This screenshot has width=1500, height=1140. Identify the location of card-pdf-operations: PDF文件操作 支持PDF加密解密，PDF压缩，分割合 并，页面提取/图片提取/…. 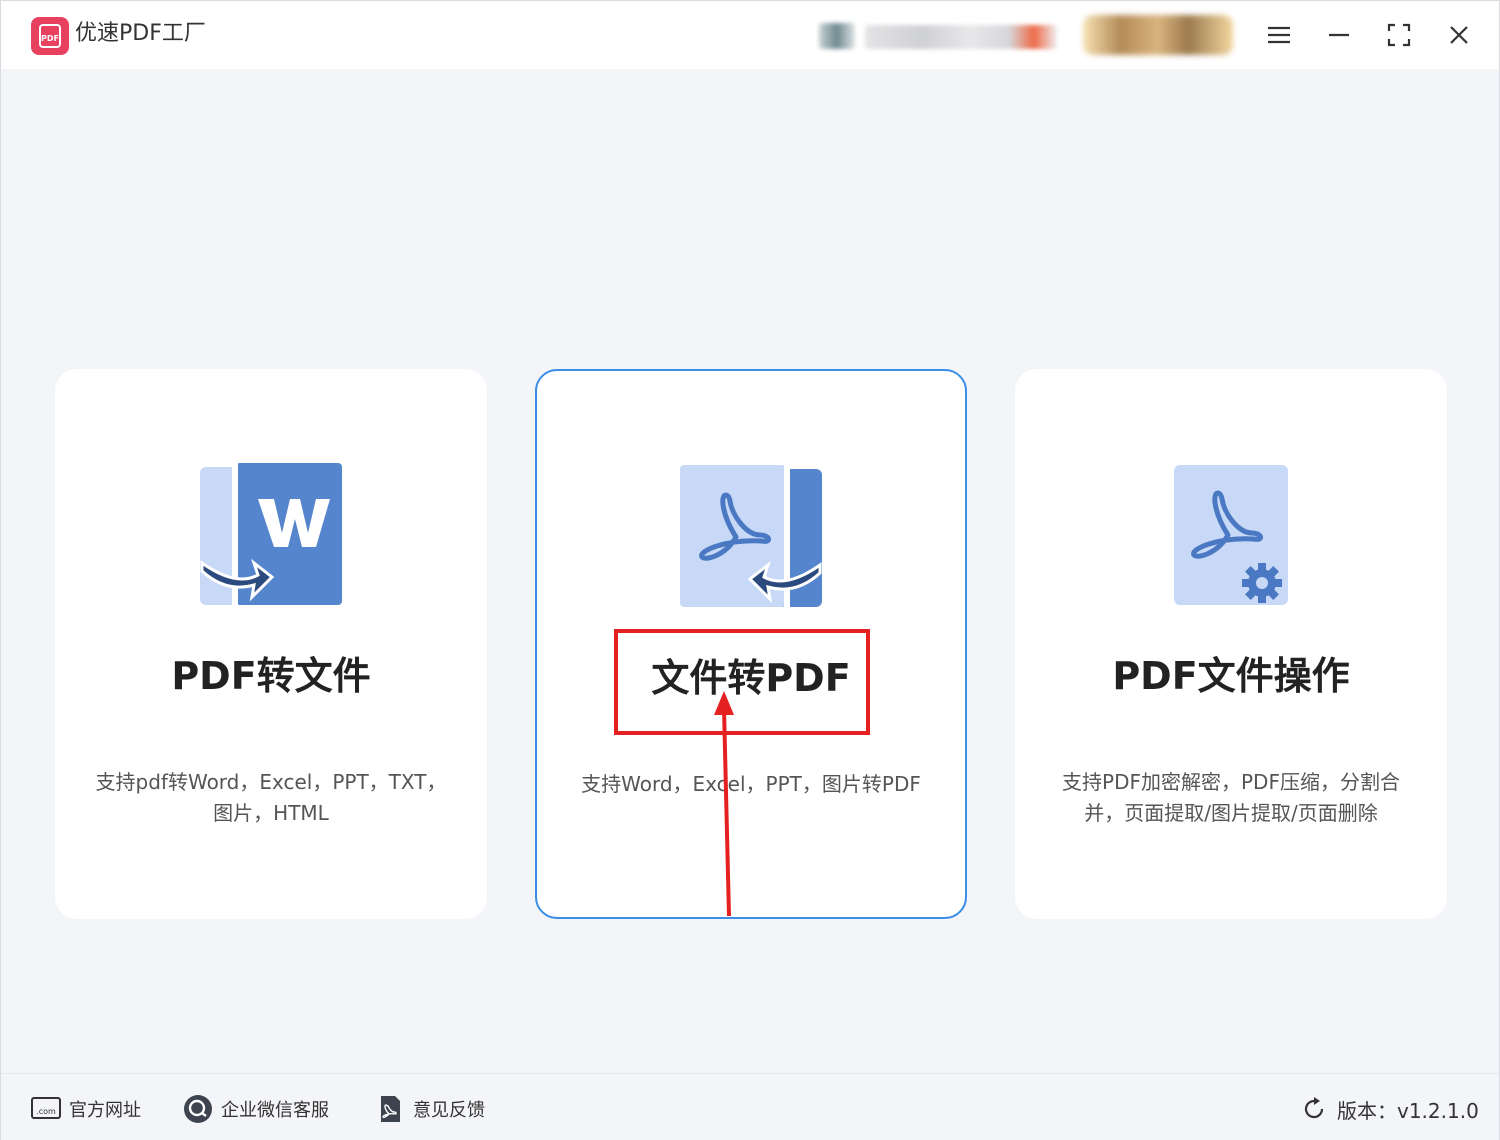
(1231, 644).